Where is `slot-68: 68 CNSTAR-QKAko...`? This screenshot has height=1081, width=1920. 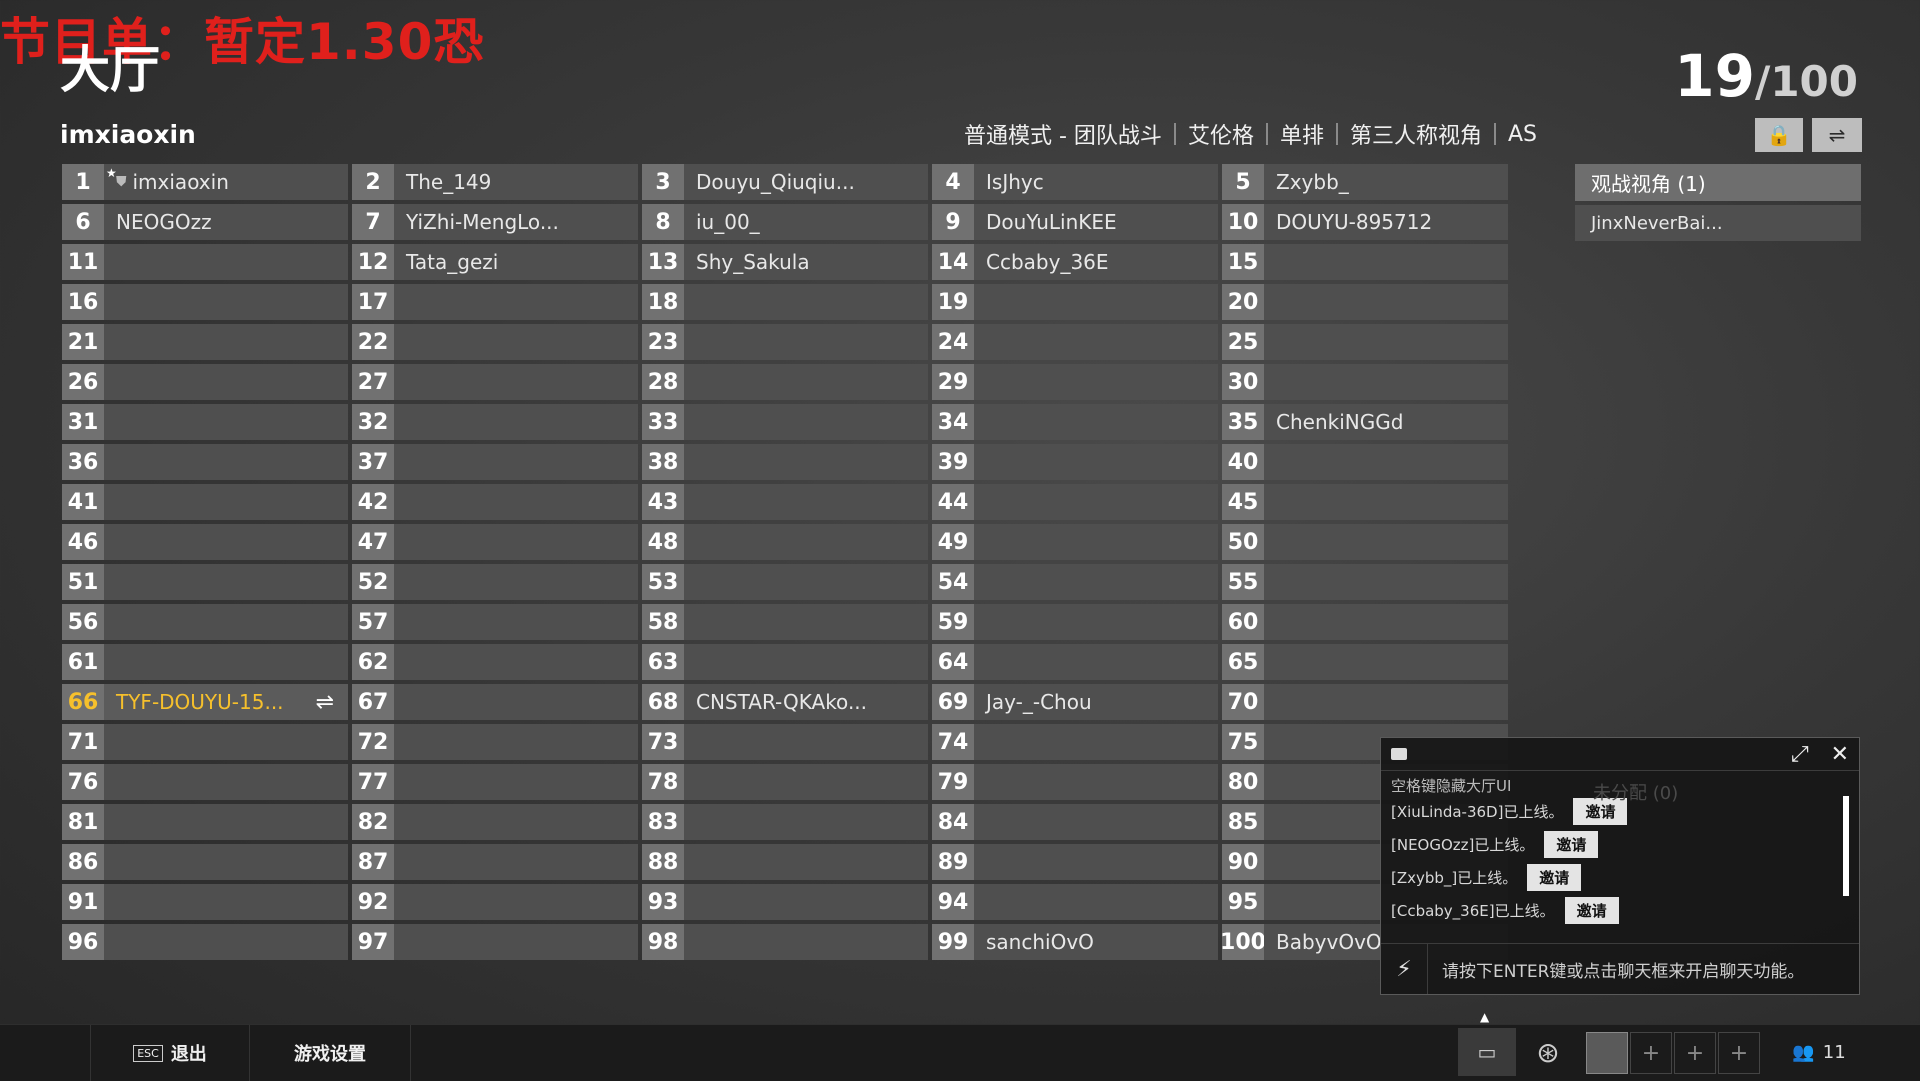
slot-68: 68 CNSTAR-QKAko... is located at coordinates (785, 702).